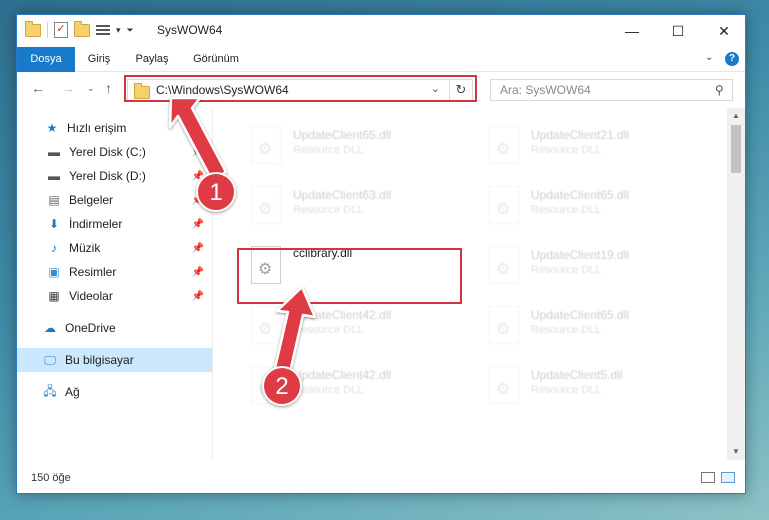 Image resolution: width=769 pixels, height=520 pixels. I want to click on list-item: UpdateClient63.dll Resource DLL, so click(353, 205).